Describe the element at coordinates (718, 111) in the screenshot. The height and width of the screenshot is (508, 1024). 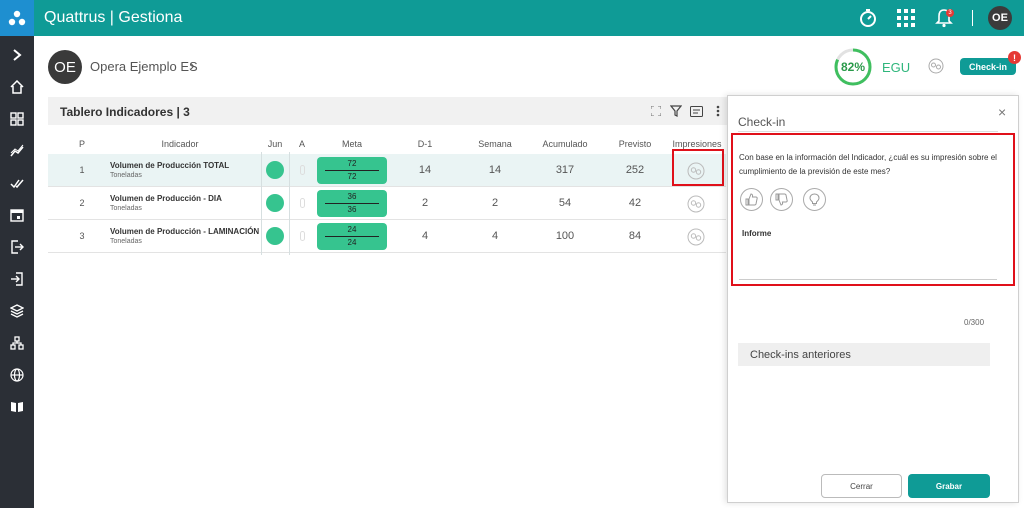
I see `more-vertical-icon` at that location.